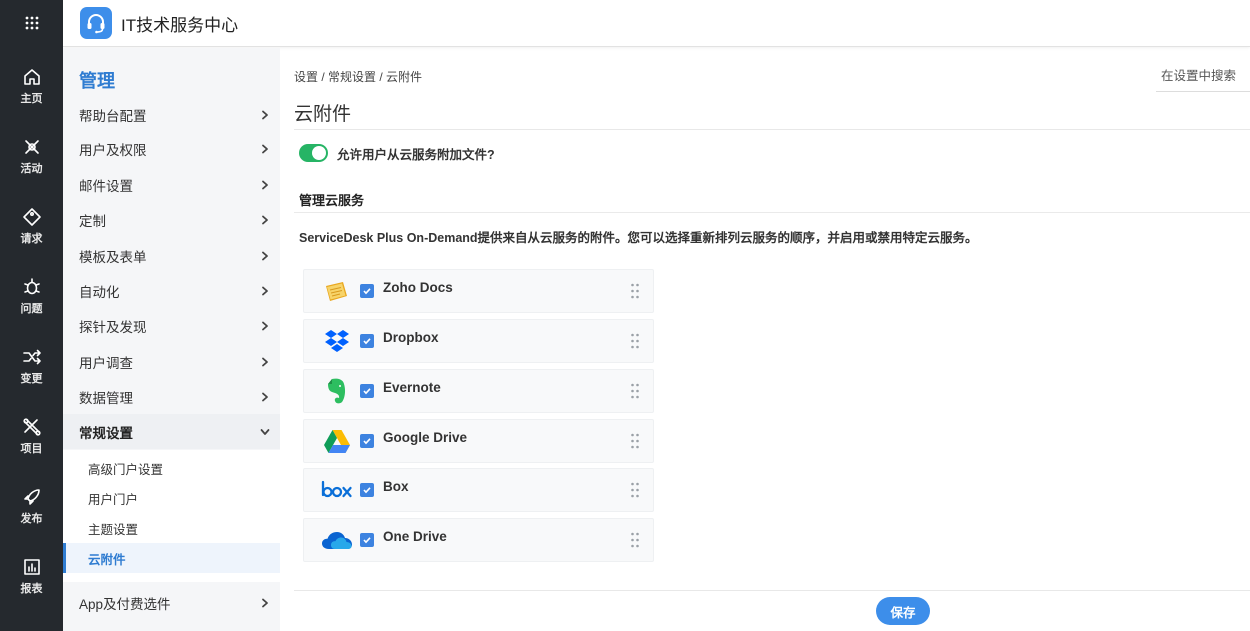 The image size is (1250, 631). What do you see at coordinates (171, 558) in the screenshot?
I see `submenu-cloud-attachments: 云附件` at bounding box center [171, 558].